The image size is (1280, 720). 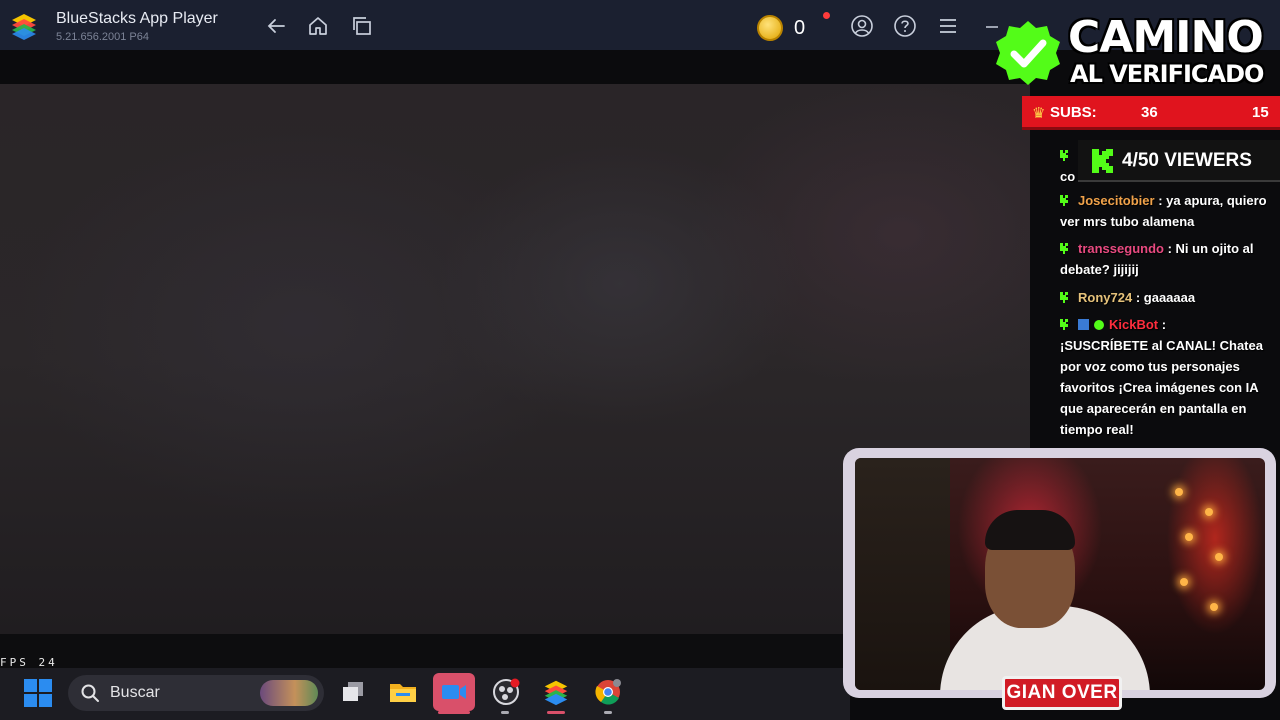 What do you see at coordinates (1134, 324) in the screenshot?
I see `chat-username: KickBot` at bounding box center [1134, 324].